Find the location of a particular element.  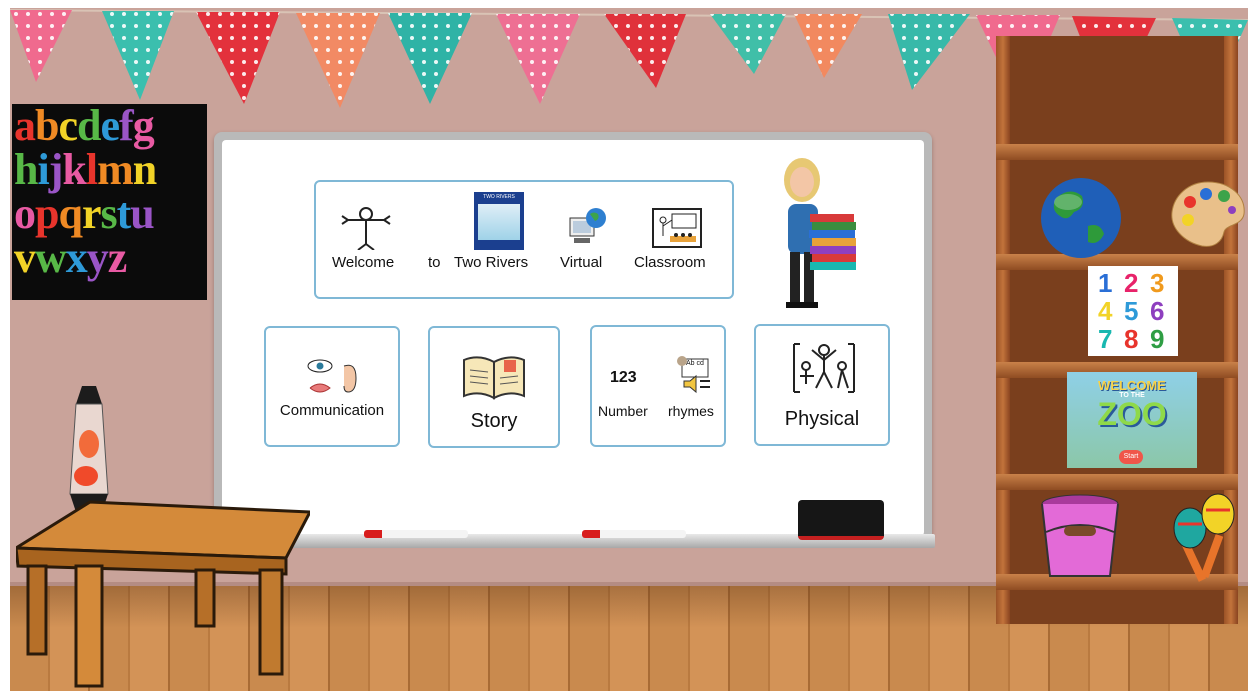

physical-card: Physical is located at coordinates (822, 385).